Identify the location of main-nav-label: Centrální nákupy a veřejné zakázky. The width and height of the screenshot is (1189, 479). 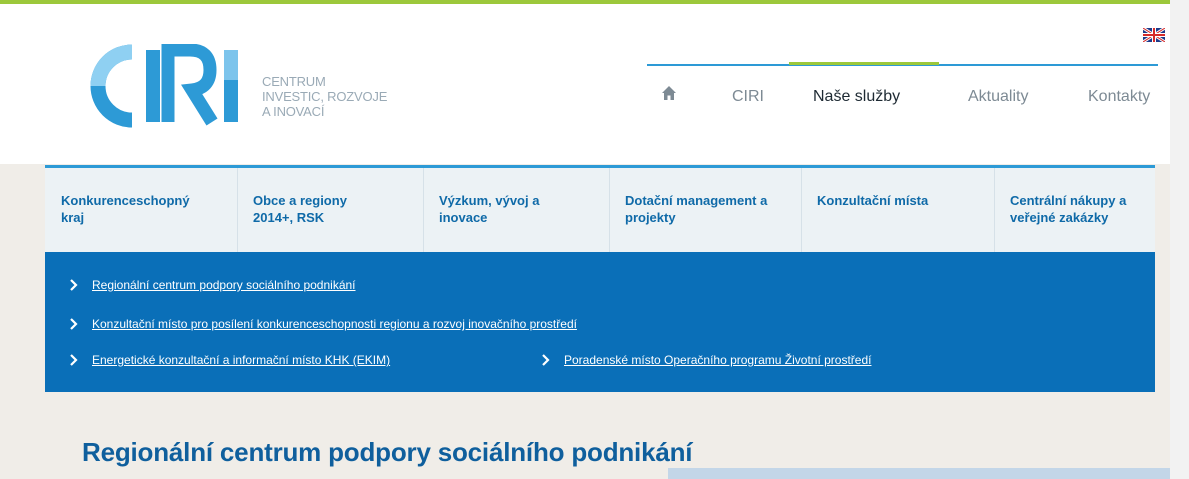
(1068, 209).